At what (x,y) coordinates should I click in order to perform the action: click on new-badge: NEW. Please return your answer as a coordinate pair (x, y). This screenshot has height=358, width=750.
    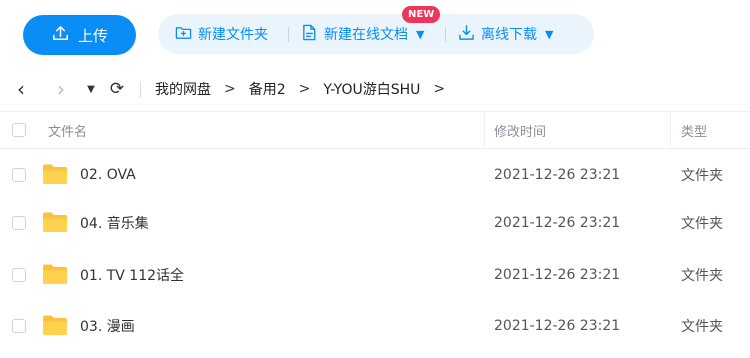
    Looking at the image, I should click on (421, 14).